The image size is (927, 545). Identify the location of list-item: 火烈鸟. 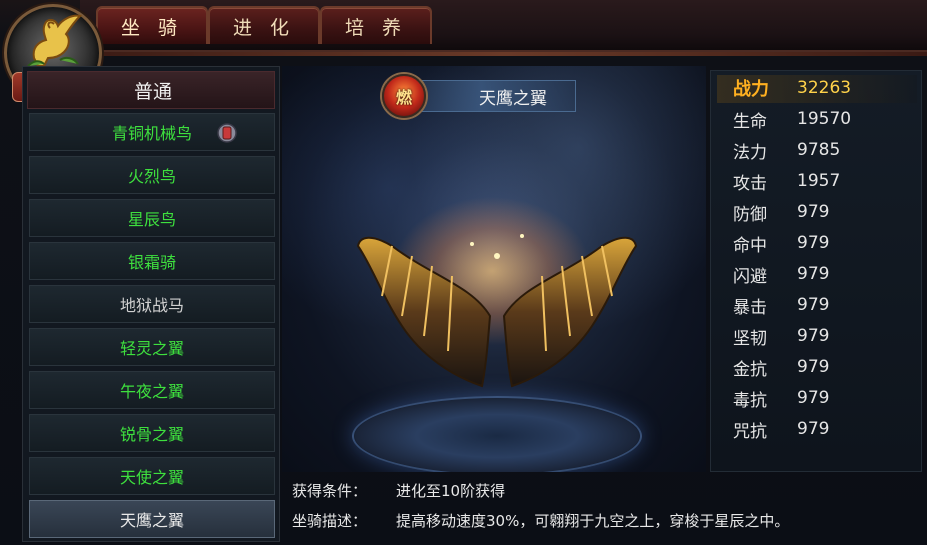
(152, 175).